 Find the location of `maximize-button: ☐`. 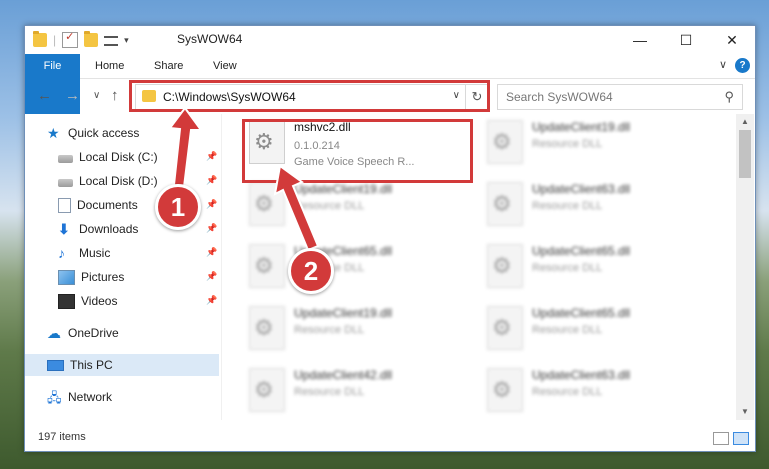

maximize-button: ☐ is located at coordinates (686, 40).